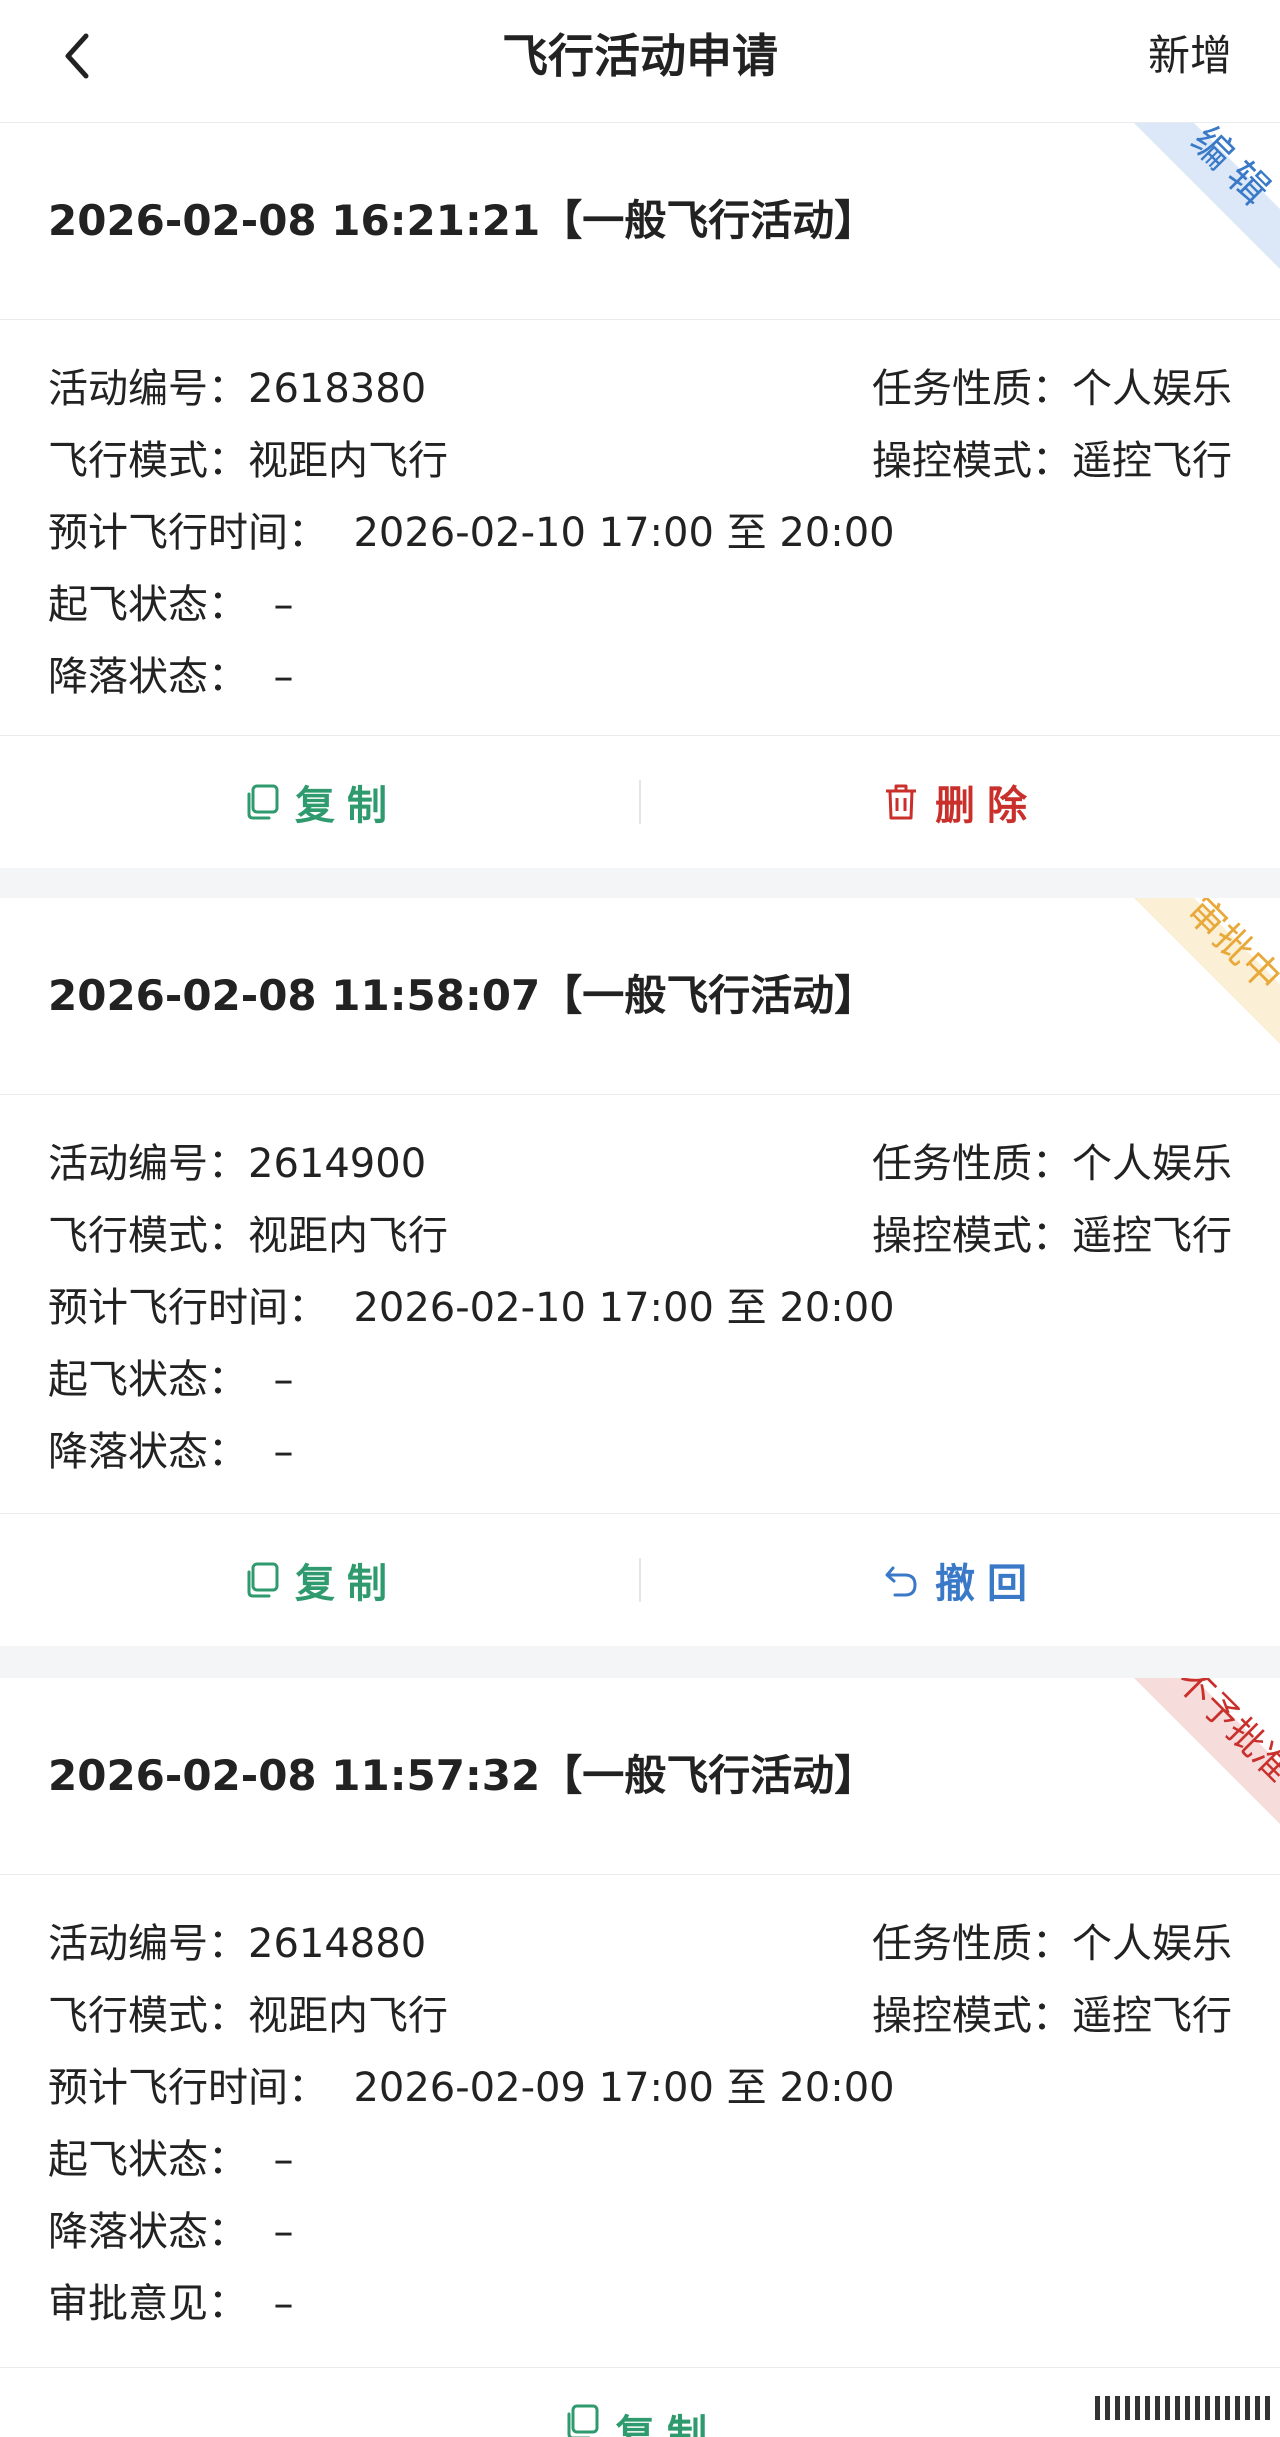 The image size is (1280, 2437). What do you see at coordinates (1207, 196) in the screenshot?
I see `status-ribbon: 编辑` at bounding box center [1207, 196].